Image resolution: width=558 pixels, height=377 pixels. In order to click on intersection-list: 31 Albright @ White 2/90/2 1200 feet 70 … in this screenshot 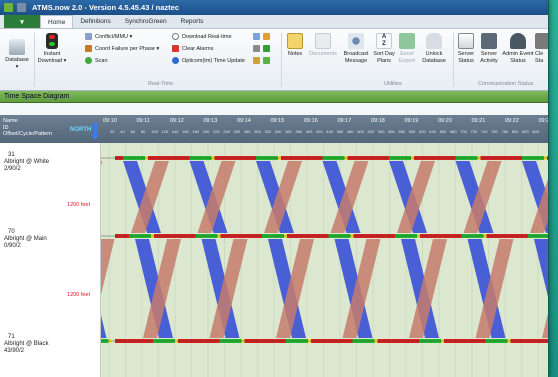, I will do `click(50, 260)`.